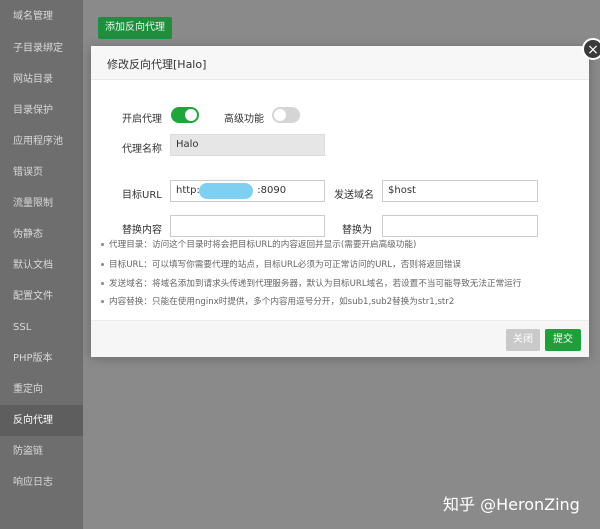 Image resolution: width=600 pixels, height=529 pixels. Describe the element at coordinates (247, 145) in the screenshot. I see `proxy-name-field: Halo` at that location.